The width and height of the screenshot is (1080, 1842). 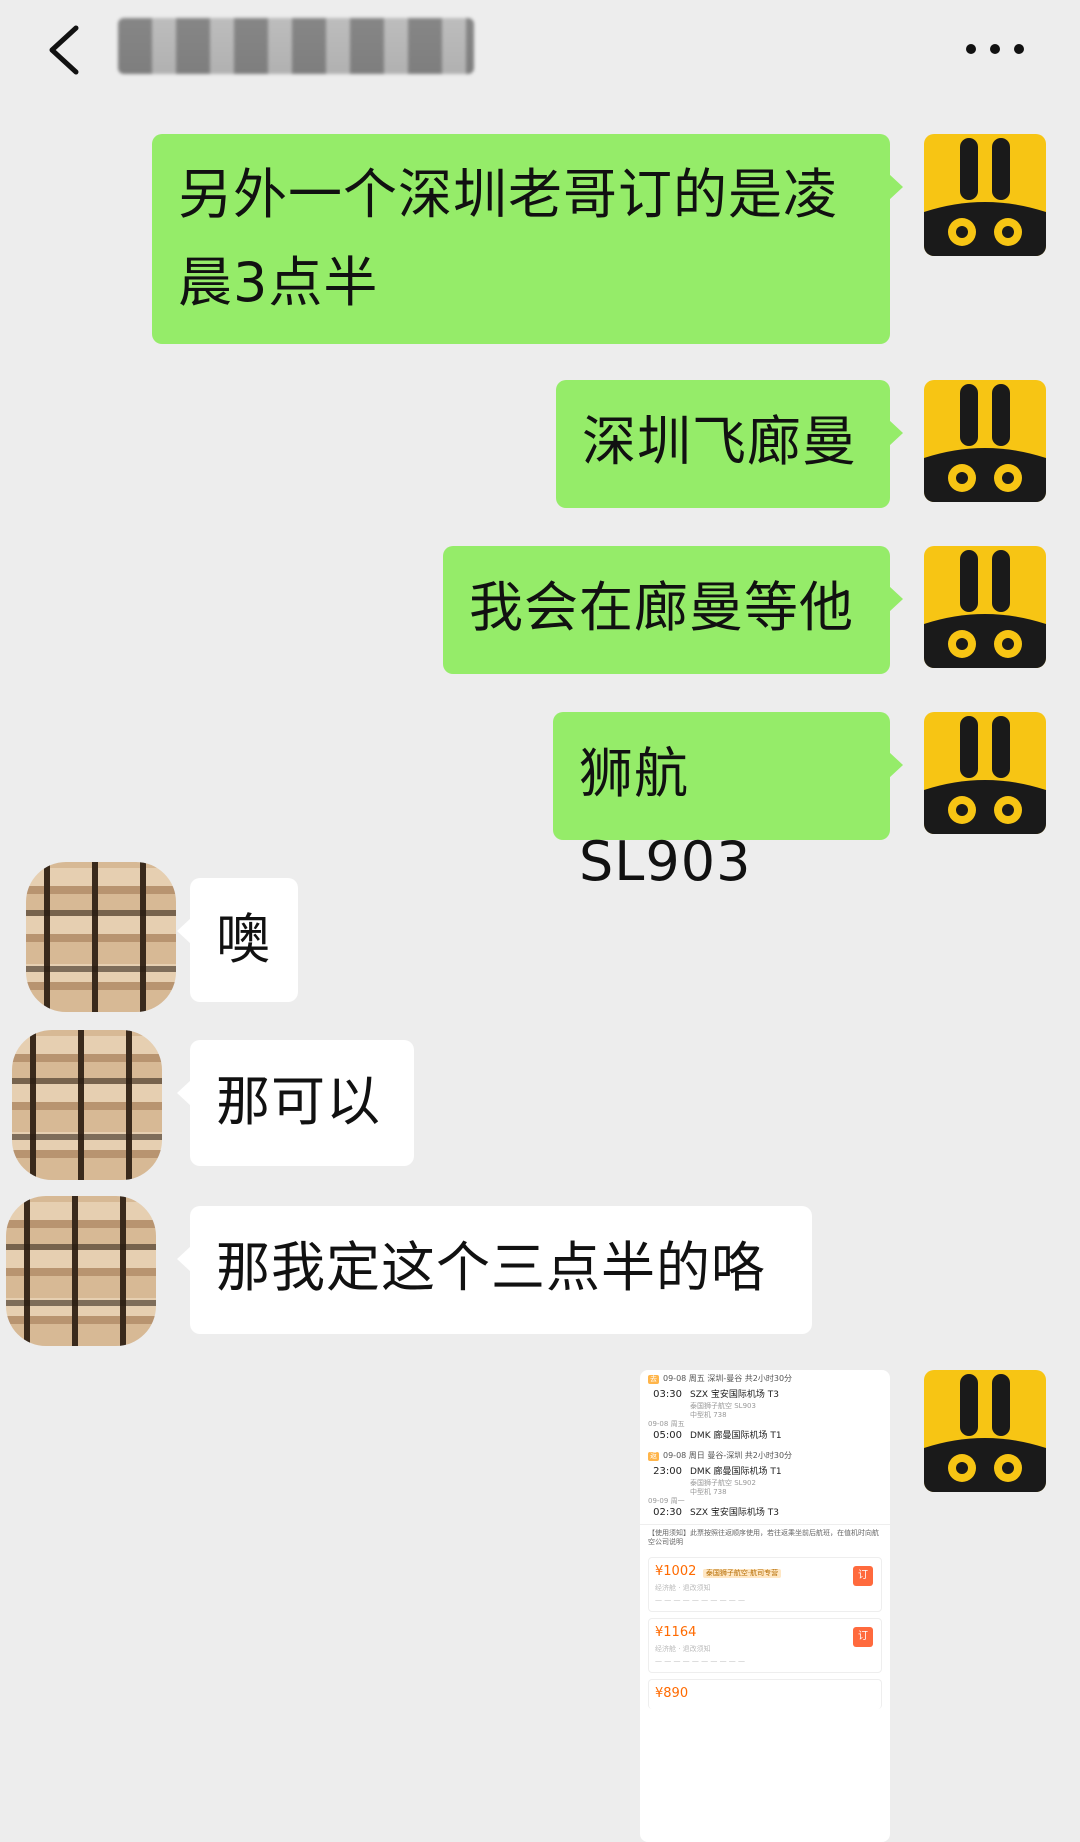 What do you see at coordinates (667, 1436) in the screenshot?
I see `arr-time: 05:00` at bounding box center [667, 1436].